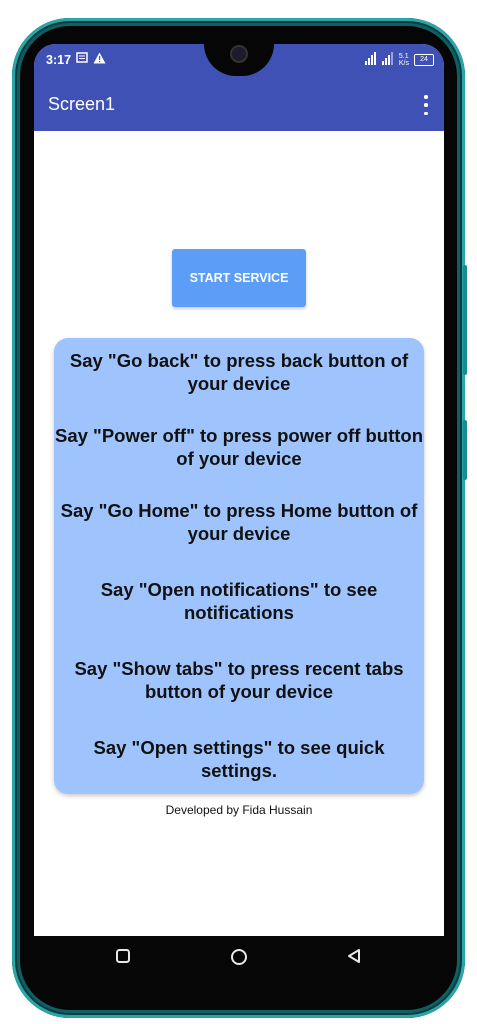 This screenshot has width=477, height=1024. I want to click on developer-credit: Developed by Fida Hussain, so click(239, 810).